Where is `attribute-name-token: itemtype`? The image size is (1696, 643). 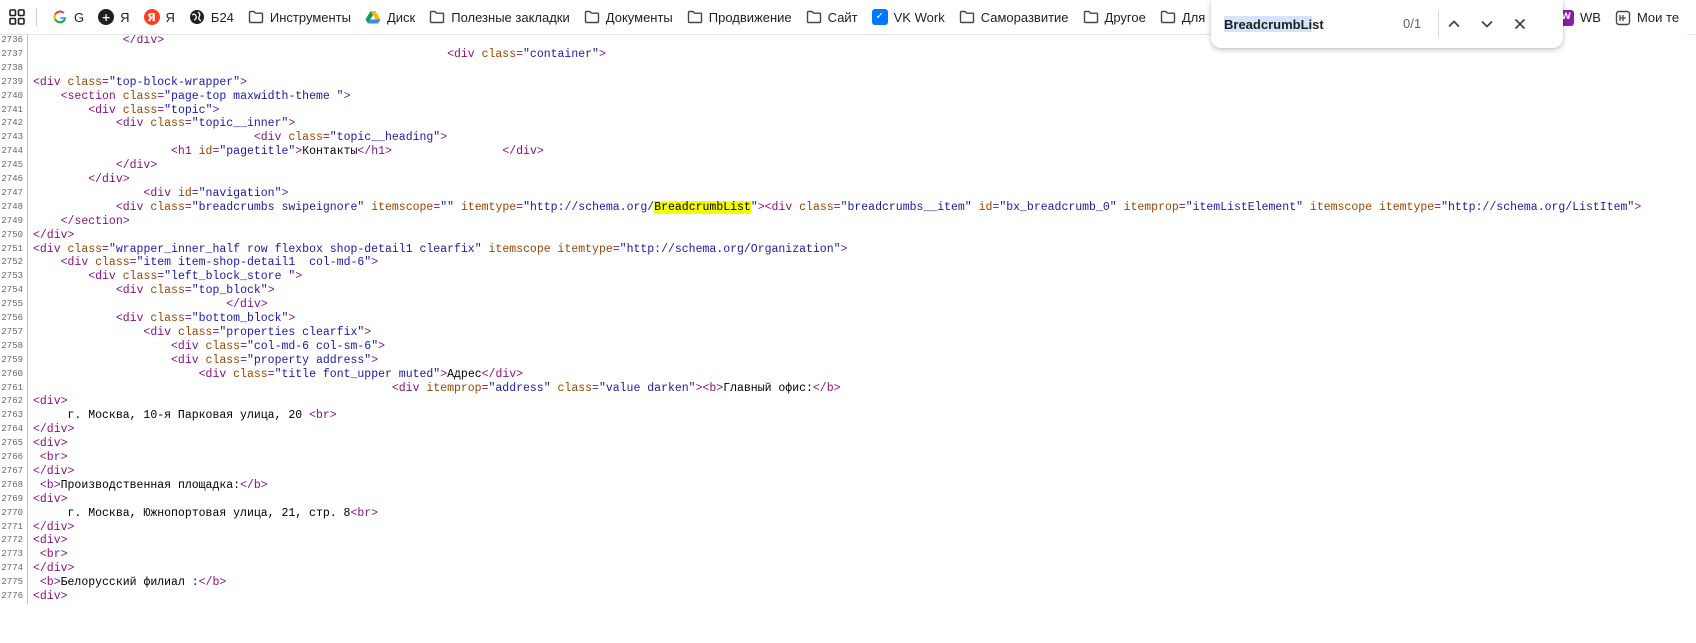 attribute-name-token: itemtype is located at coordinates (585, 249).